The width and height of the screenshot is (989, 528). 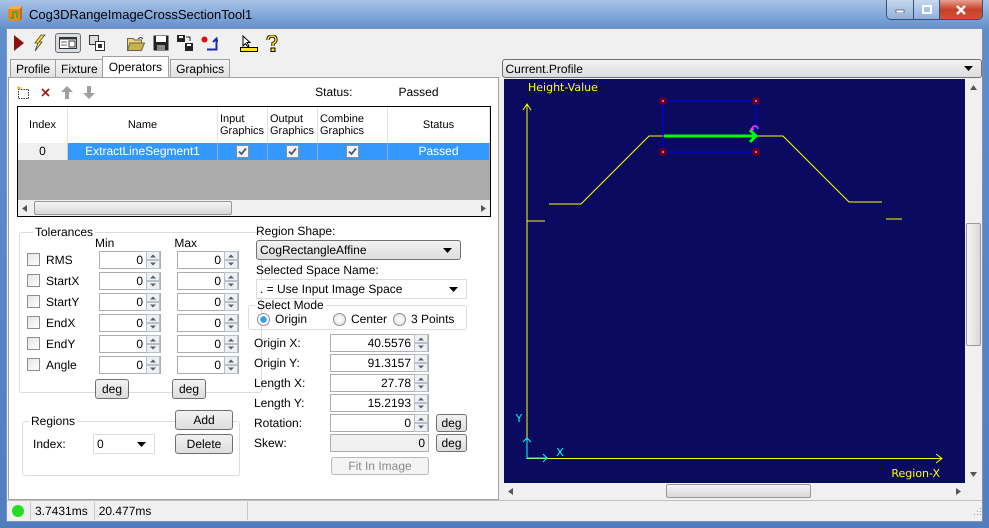 I want to click on maximize-button, so click(x=926, y=9).